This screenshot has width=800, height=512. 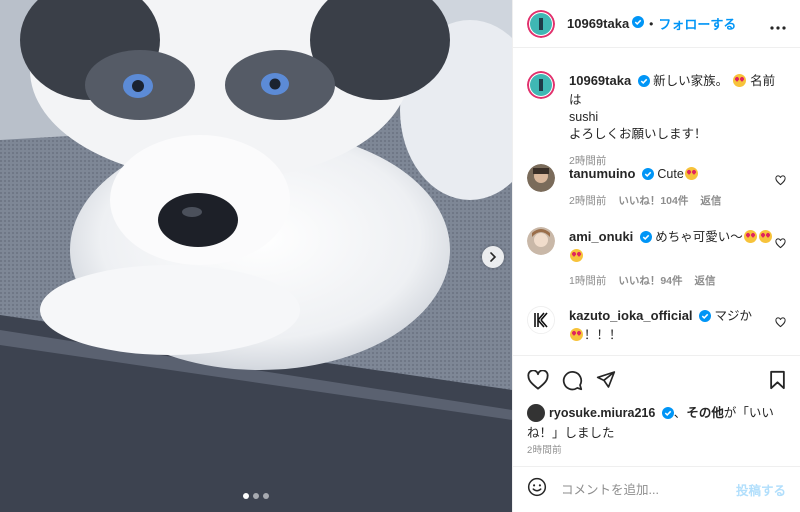 I want to click on comment-likes-count: いいね！94件, so click(x=650, y=281).